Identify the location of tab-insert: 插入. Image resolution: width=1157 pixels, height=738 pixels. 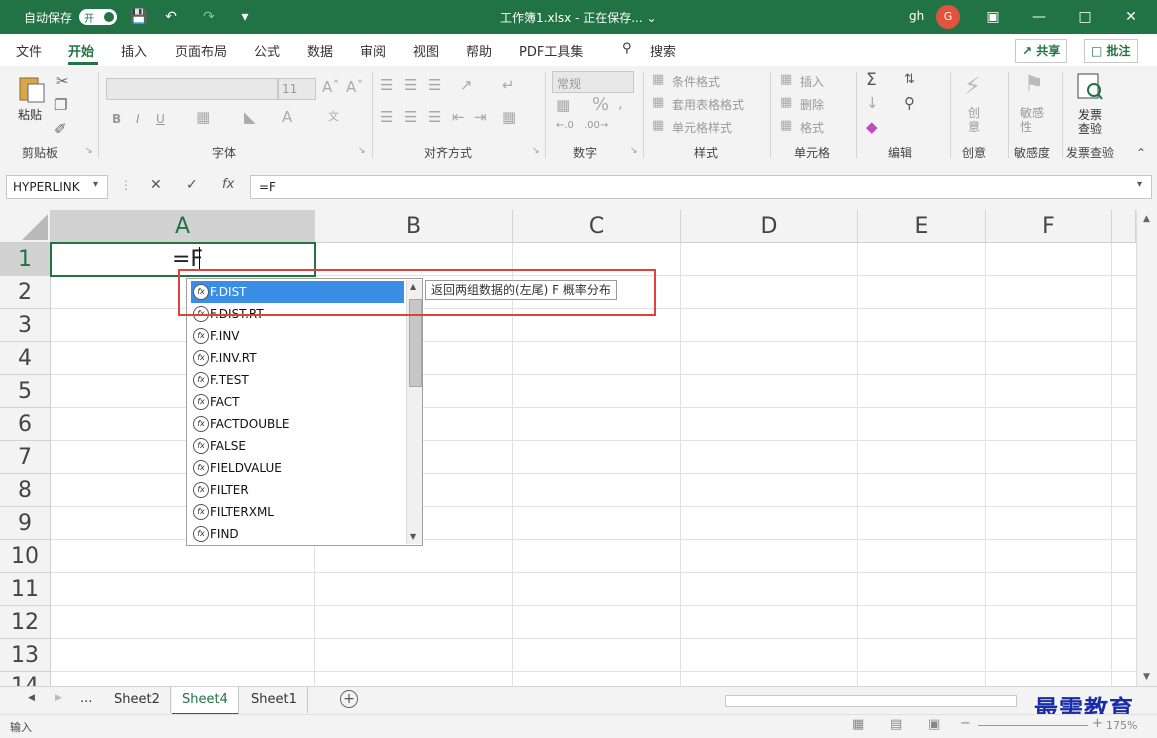
(134, 50).